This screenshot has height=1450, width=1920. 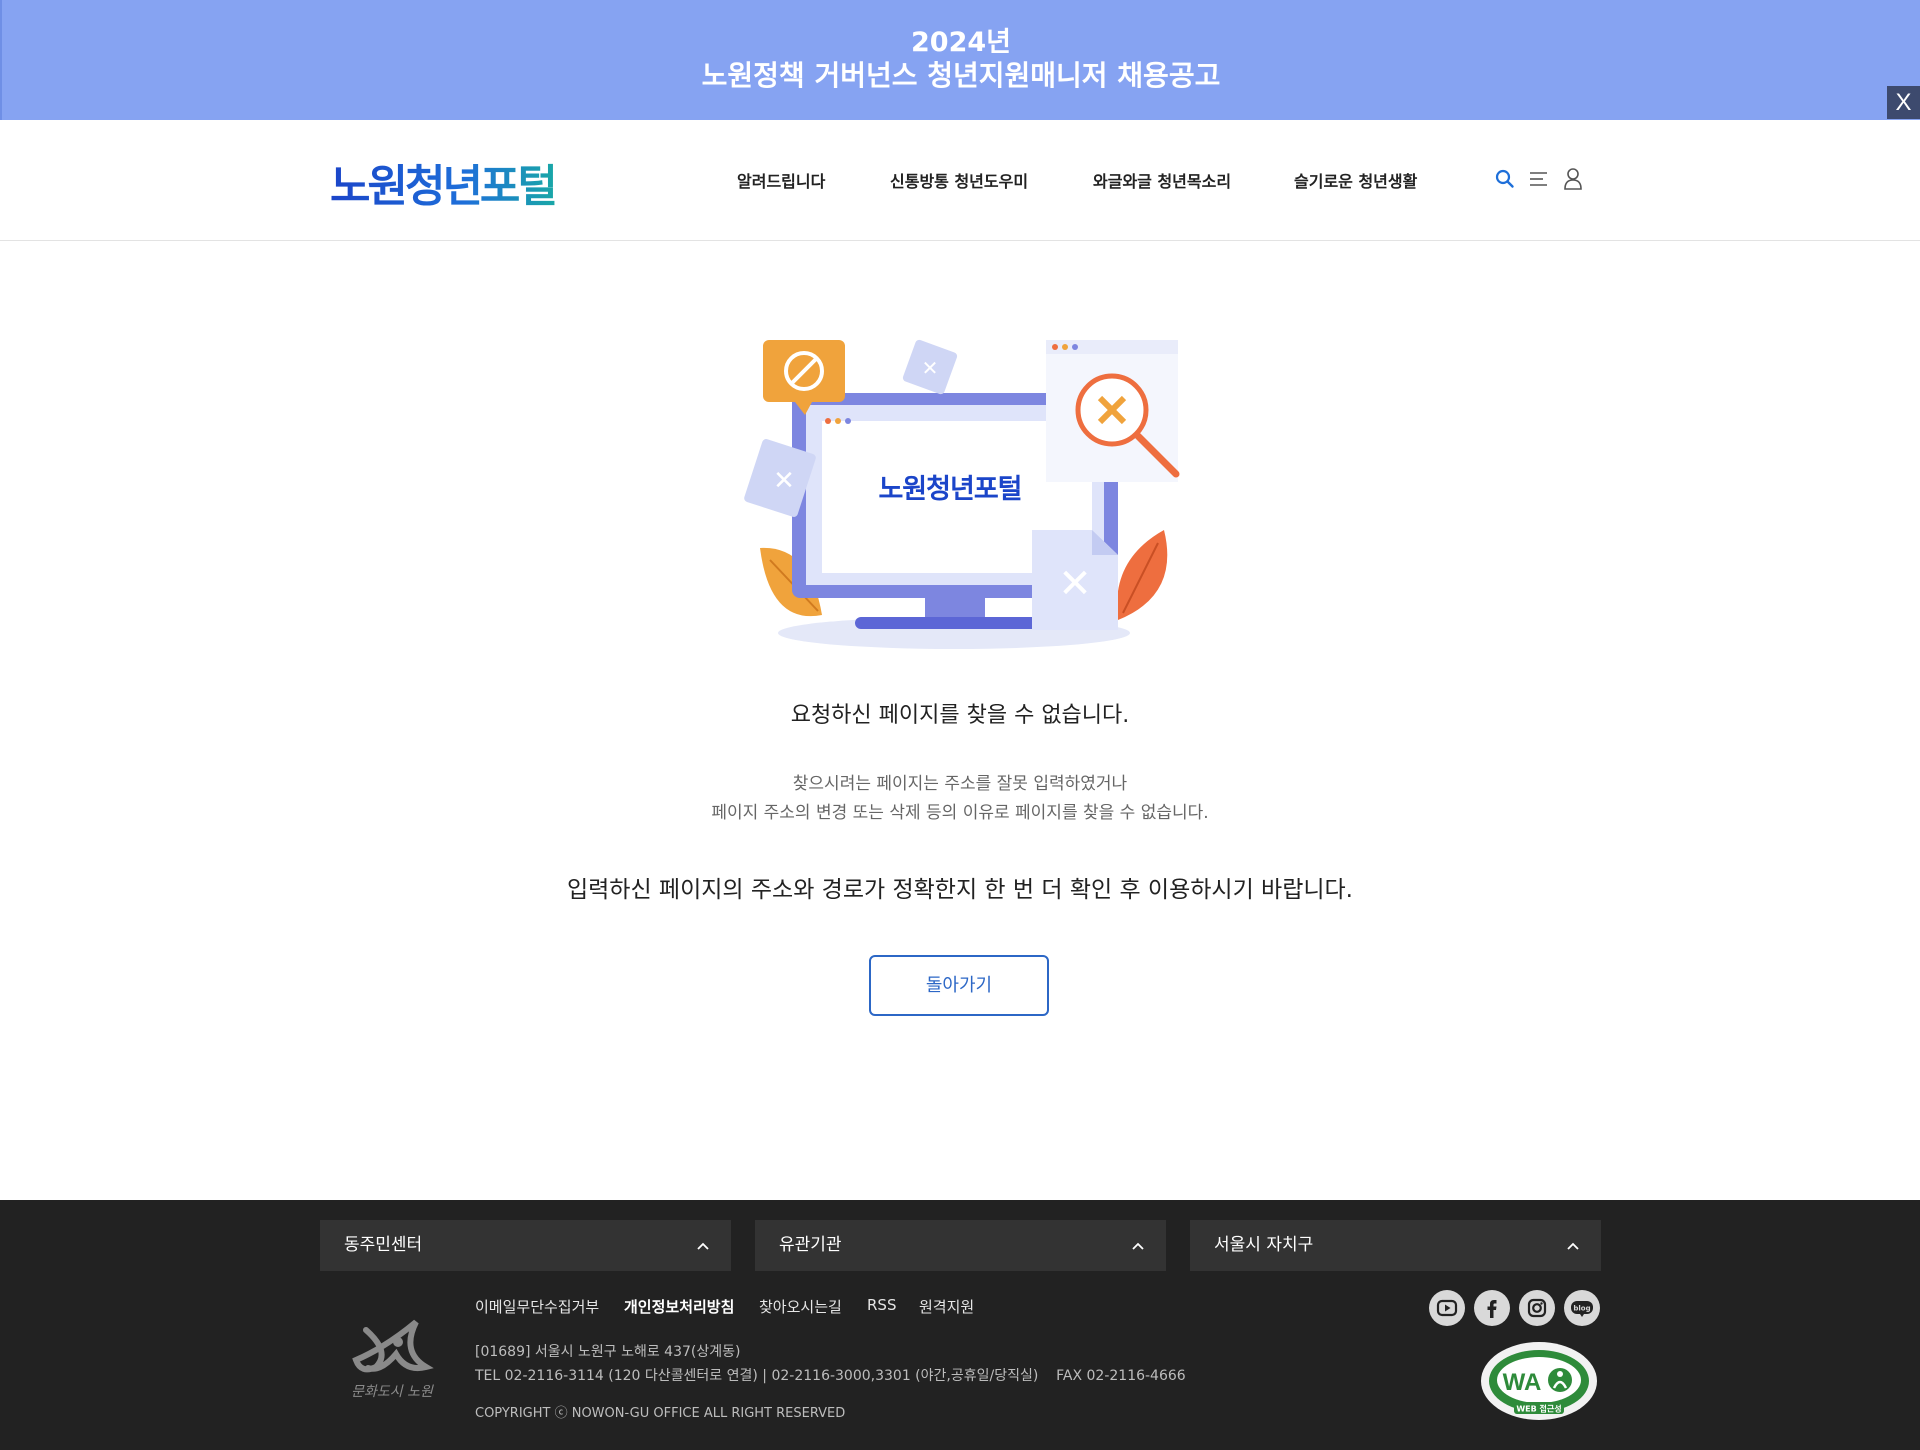 I want to click on screen-logo: 노원청년포털, so click(x=949, y=489).